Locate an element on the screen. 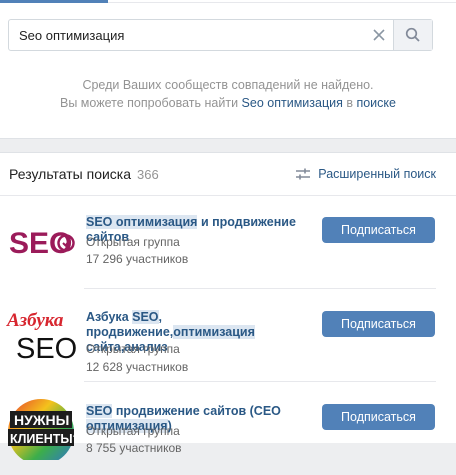 The image size is (456, 475). group-logo: Азбука SEO is located at coordinates (41, 334).